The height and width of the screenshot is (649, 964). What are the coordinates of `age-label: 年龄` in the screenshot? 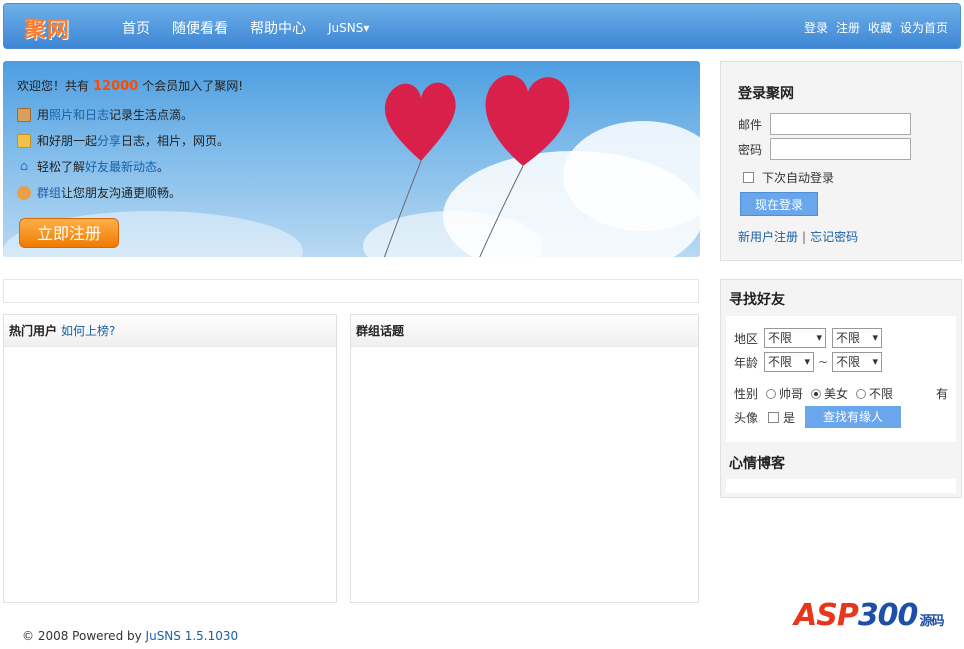 It's located at (746, 362).